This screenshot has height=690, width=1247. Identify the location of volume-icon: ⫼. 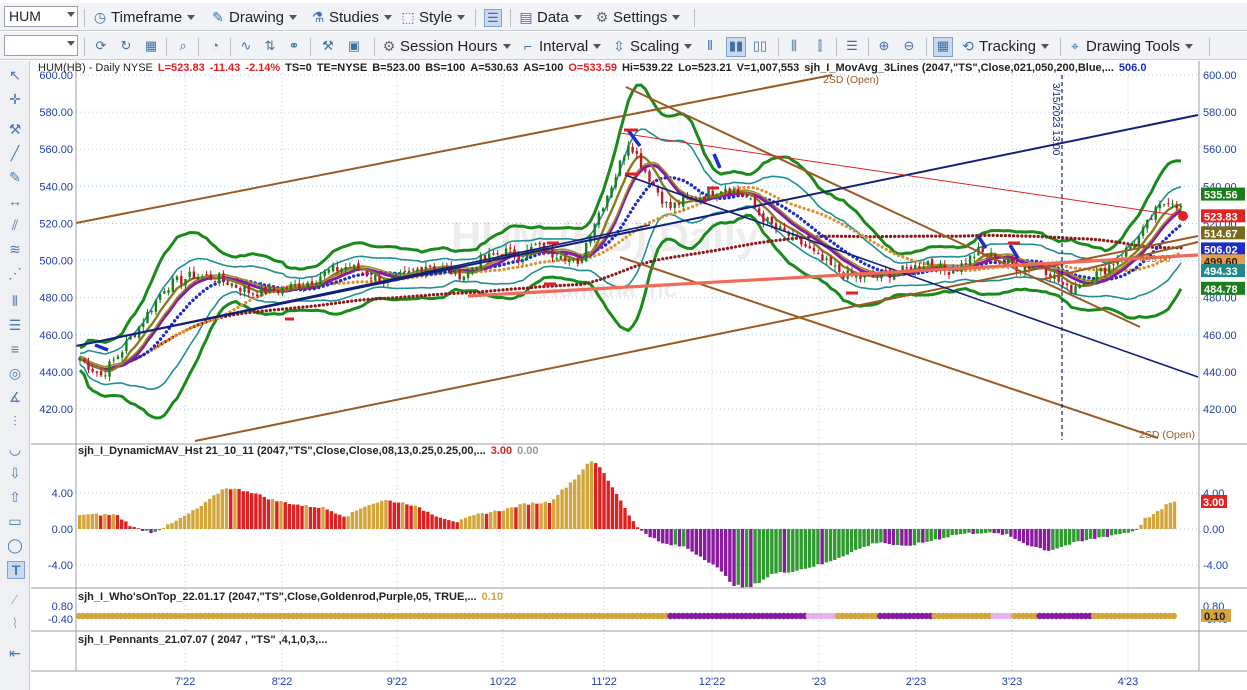
(794, 46).